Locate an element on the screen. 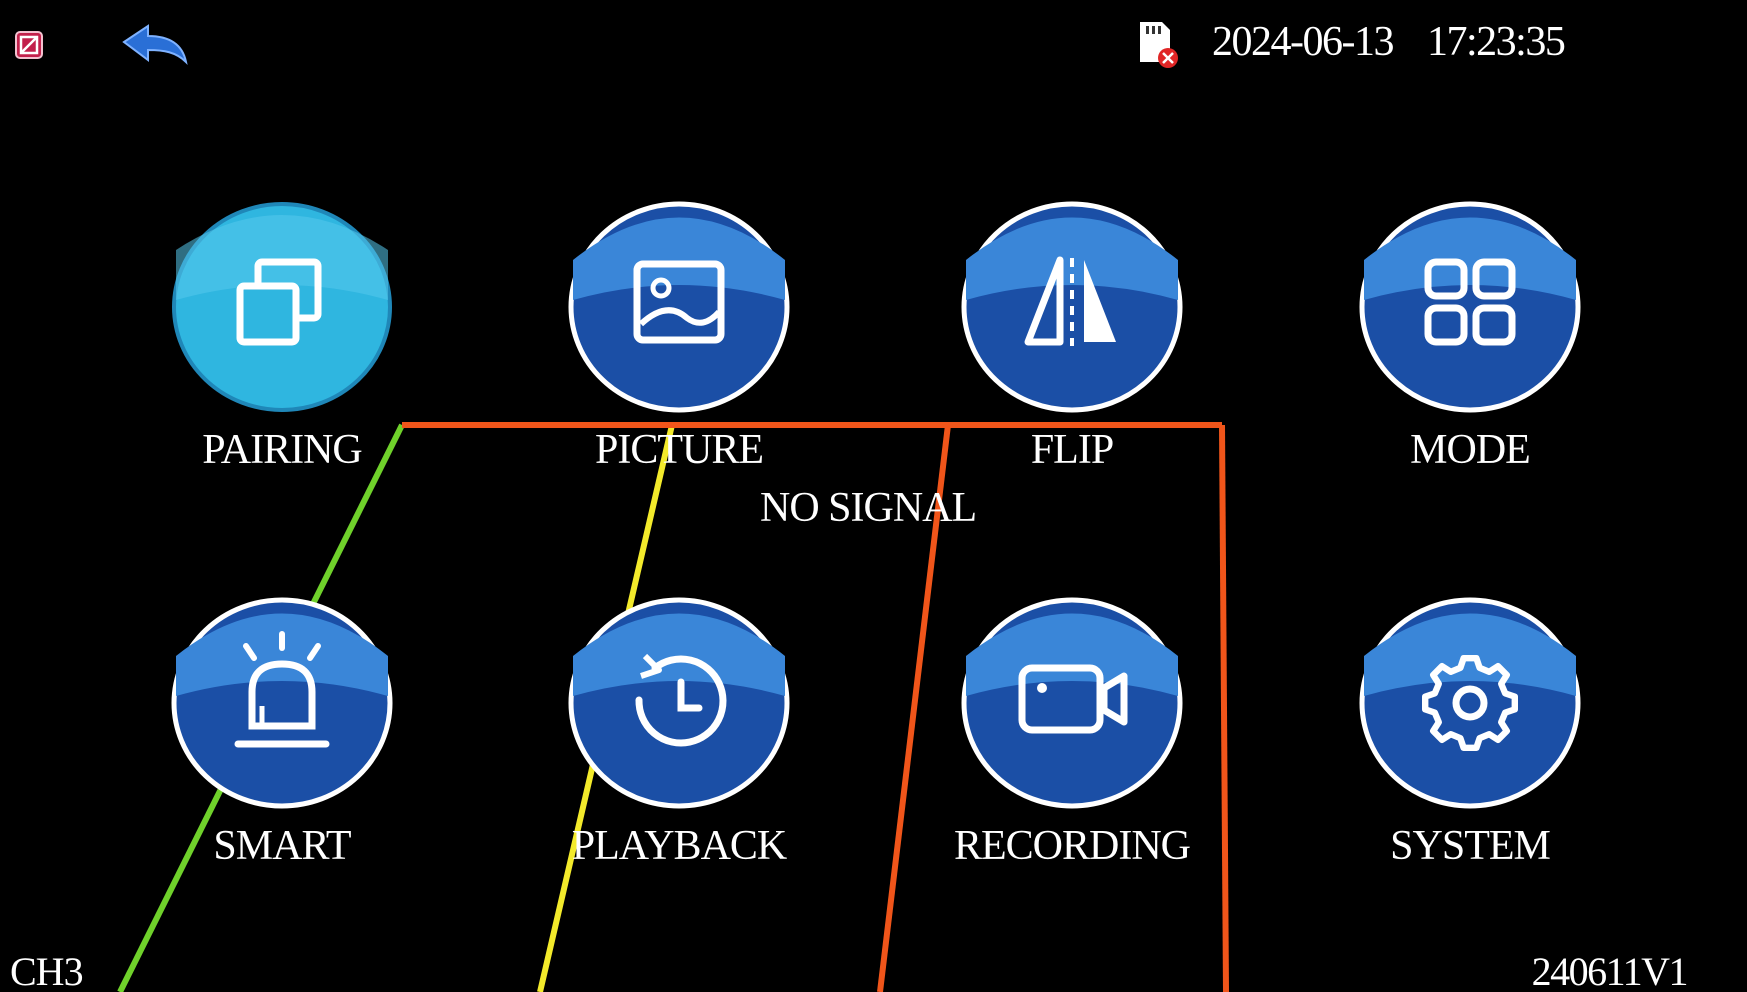 This screenshot has width=1747, height=992. alarm-light-icon is located at coordinates (282, 703).